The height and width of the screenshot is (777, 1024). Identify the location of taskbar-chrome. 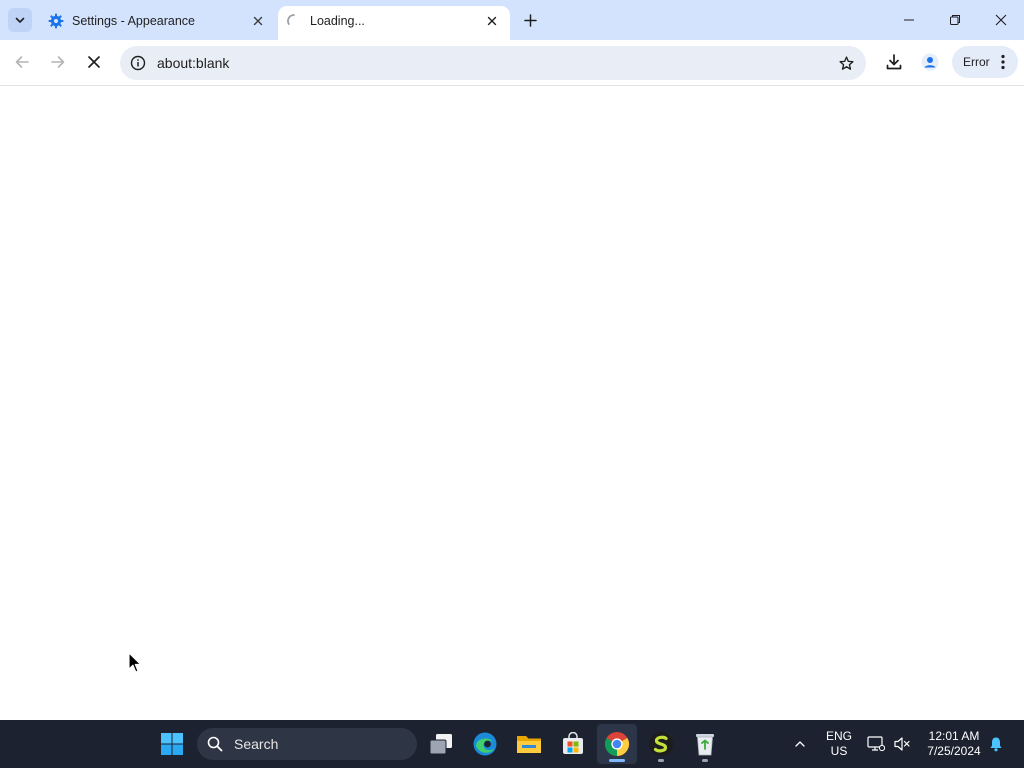
(617, 744).